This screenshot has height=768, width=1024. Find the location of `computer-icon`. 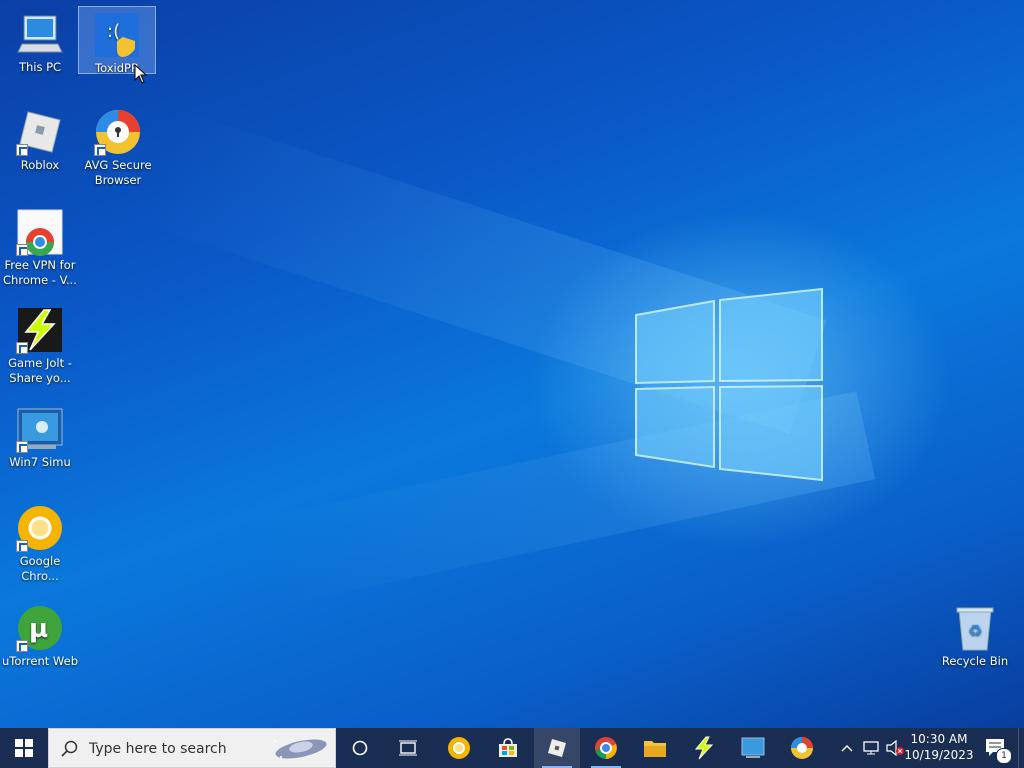

computer-icon is located at coordinates (40, 34).